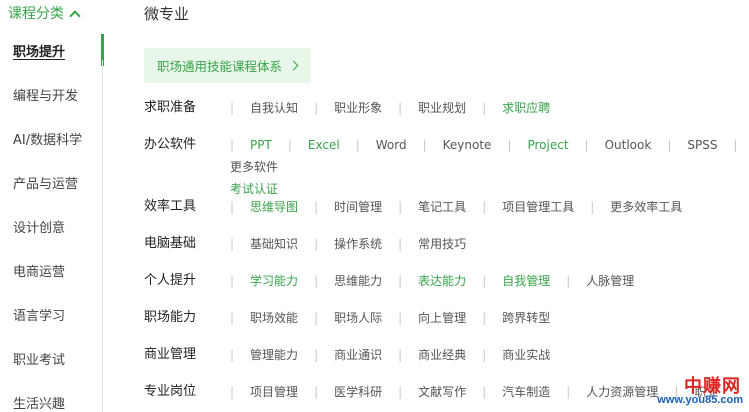 Image resolution: width=749 pixels, height=412 pixels. What do you see at coordinates (489, 207) in the screenshot?
I see `tag-list: | 思维导图 | 时间管理 | 笔记工具 | 项目管理工具 | 更多效率工具` at bounding box center [489, 207].